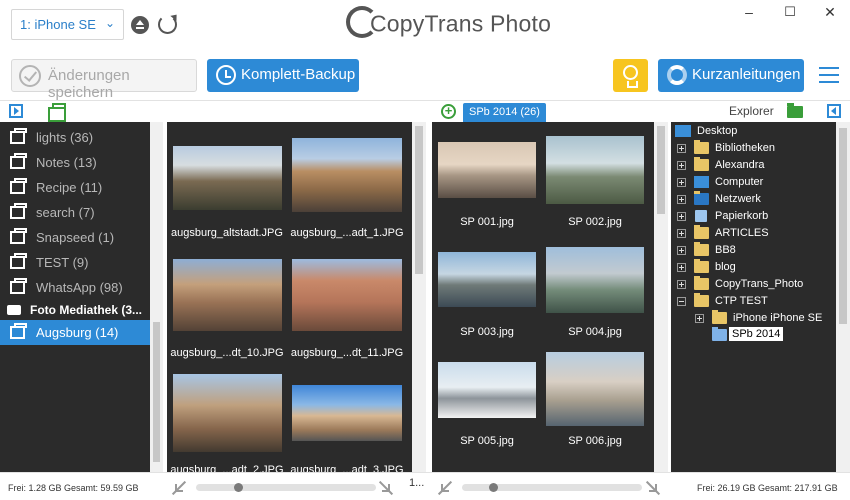 Image resolution: width=850 pixels, height=500 pixels. I want to click on quick-guides-button: Kurzanleitungen, so click(731, 75).